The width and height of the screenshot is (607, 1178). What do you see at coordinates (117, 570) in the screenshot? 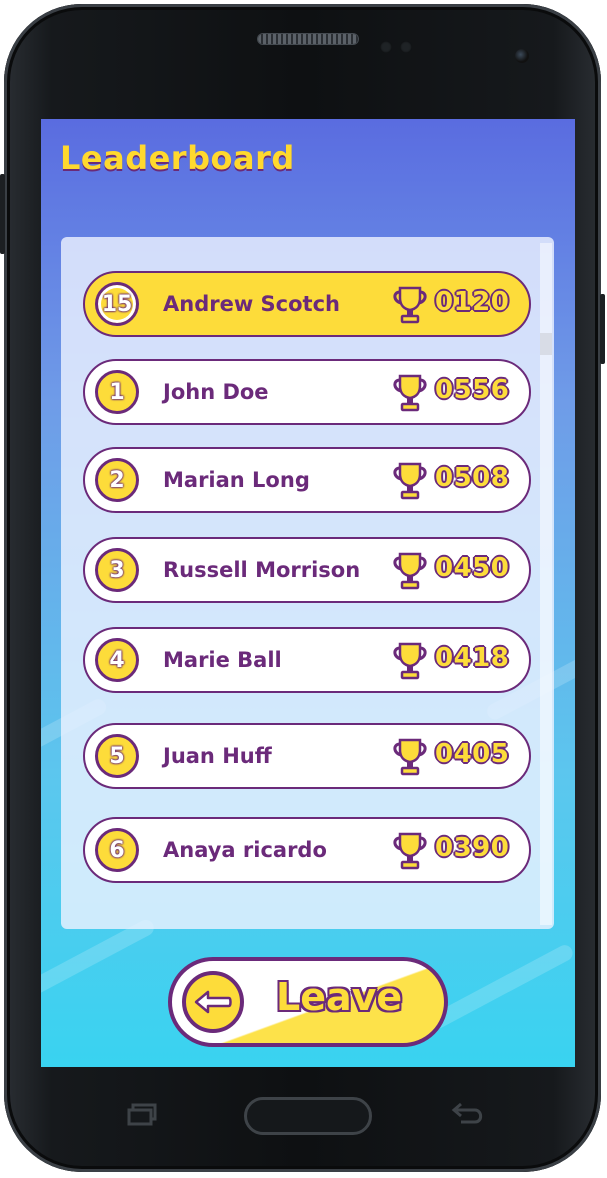
I see `rank-badge: 3` at bounding box center [117, 570].